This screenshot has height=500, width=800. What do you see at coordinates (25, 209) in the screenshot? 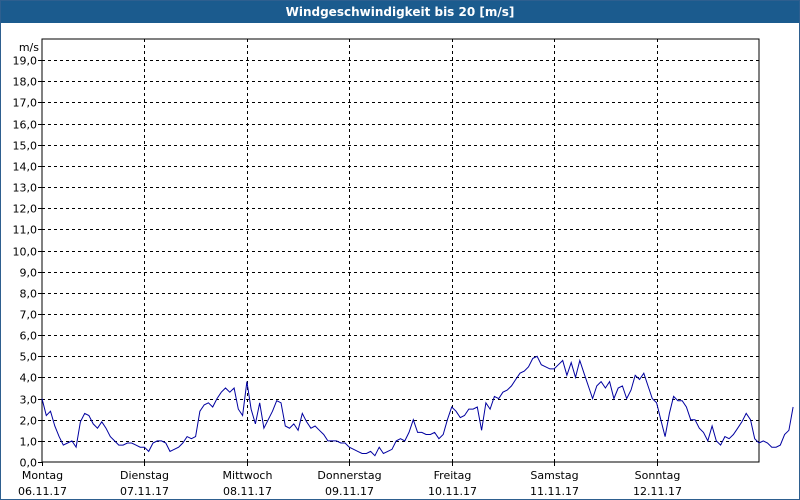
I see `y-tick-label: 12,0` at bounding box center [25, 209].